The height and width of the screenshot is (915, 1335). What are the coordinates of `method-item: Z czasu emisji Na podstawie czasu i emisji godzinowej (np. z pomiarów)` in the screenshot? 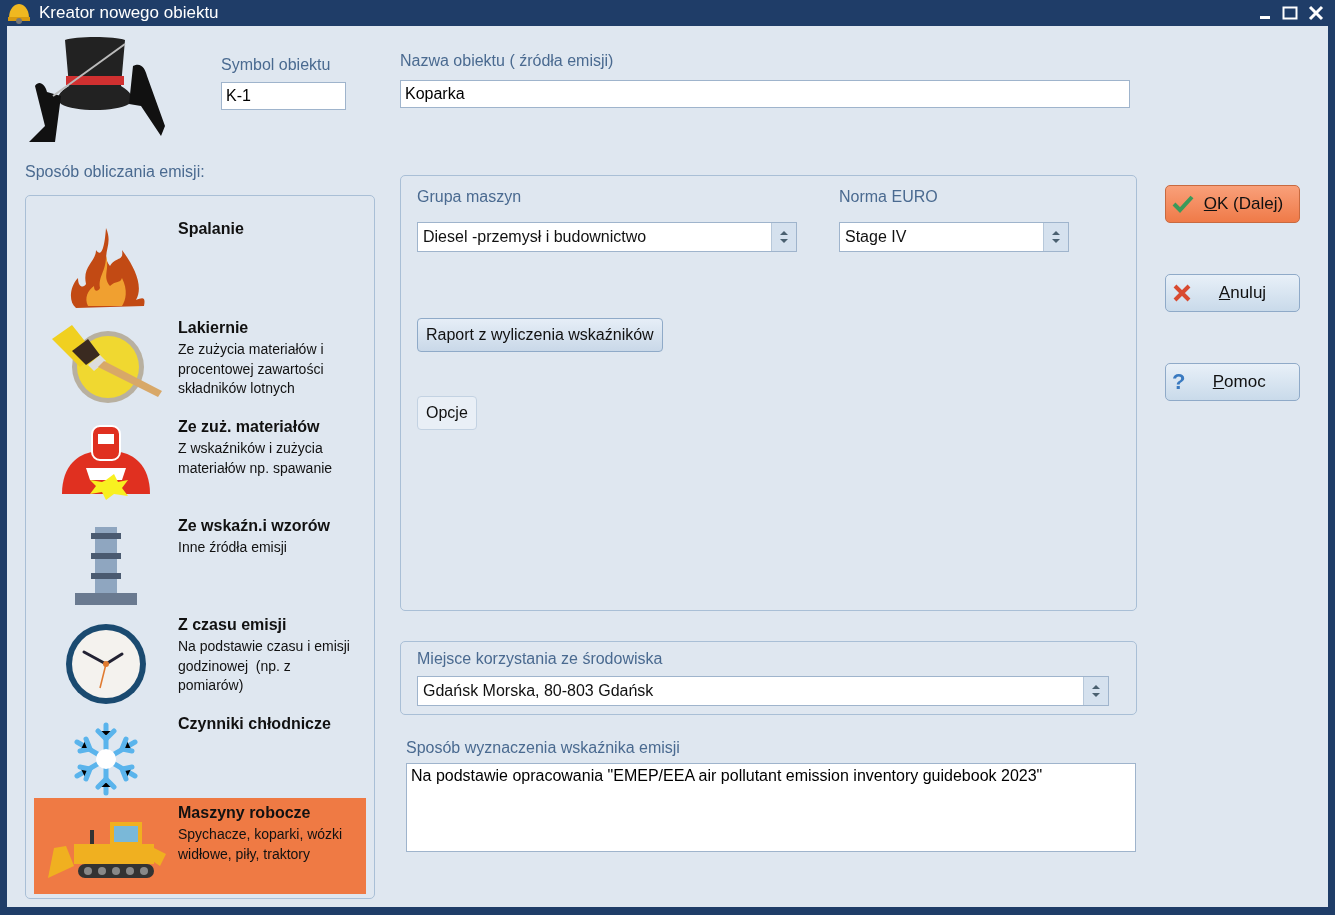 It's located at (200, 649).